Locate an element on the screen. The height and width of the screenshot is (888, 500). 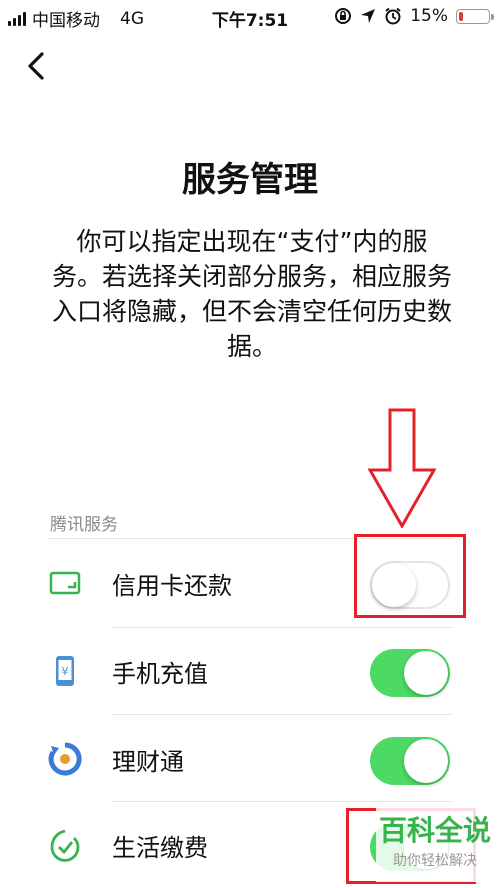
annotation-arrow is located at coordinates (402, 468).